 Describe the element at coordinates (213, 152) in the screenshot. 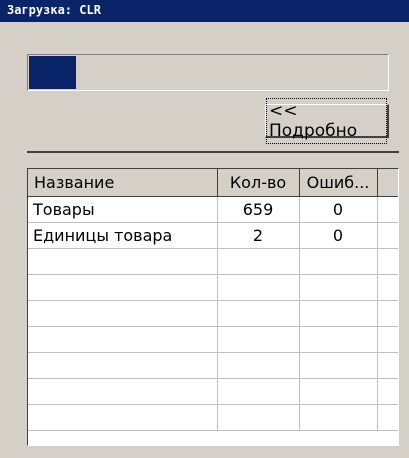

I see `separator-line` at that location.